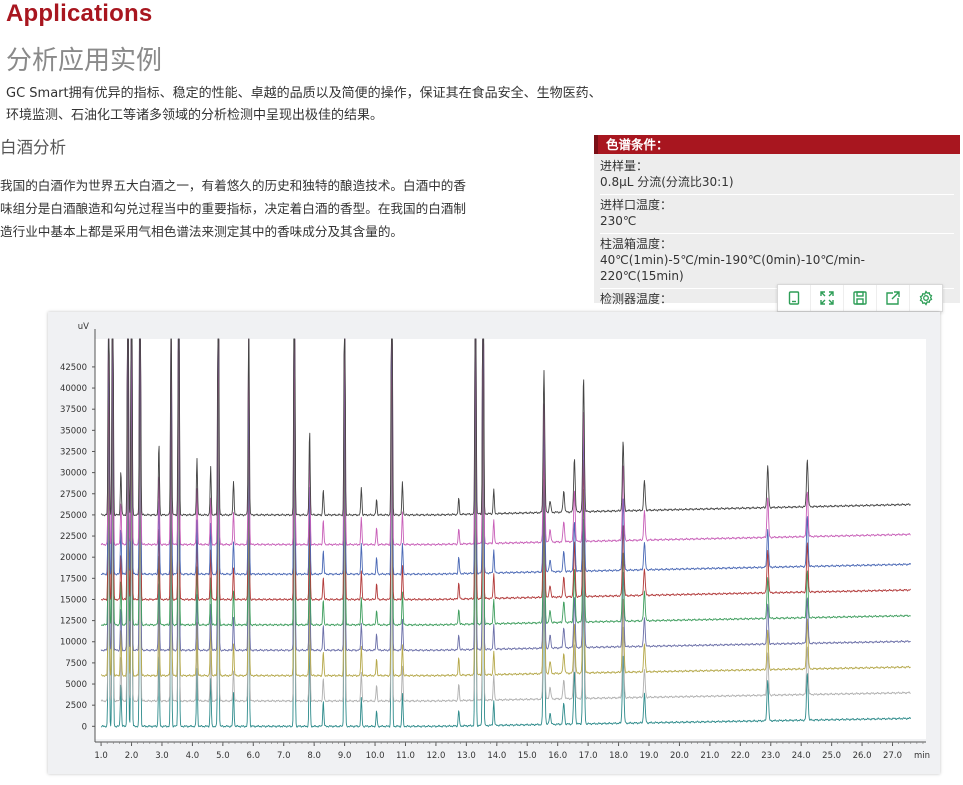 The height and width of the screenshot is (785, 963). I want to click on y-tick-label: 22500, so click(73, 537).